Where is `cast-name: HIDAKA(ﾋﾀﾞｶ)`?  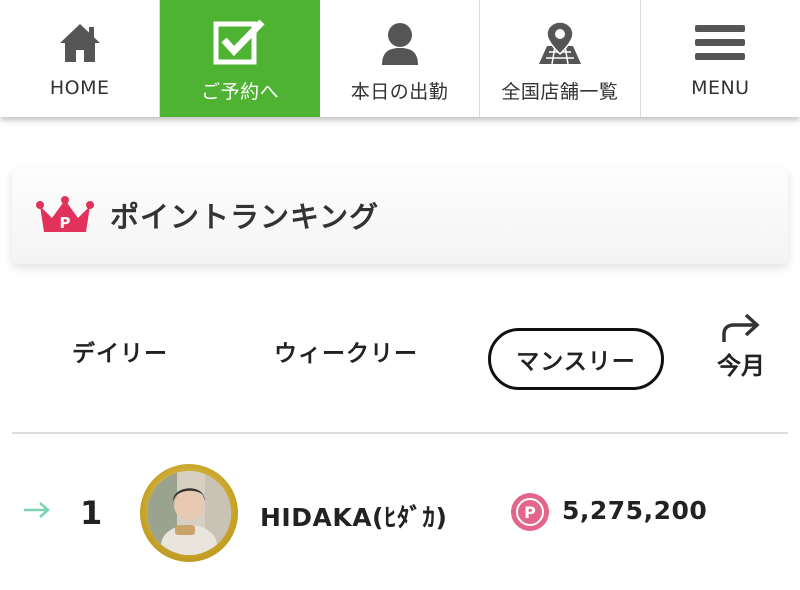 cast-name: HIDAKA(ﾋﾀﾞｶ) is located at coordinates (353, 516).